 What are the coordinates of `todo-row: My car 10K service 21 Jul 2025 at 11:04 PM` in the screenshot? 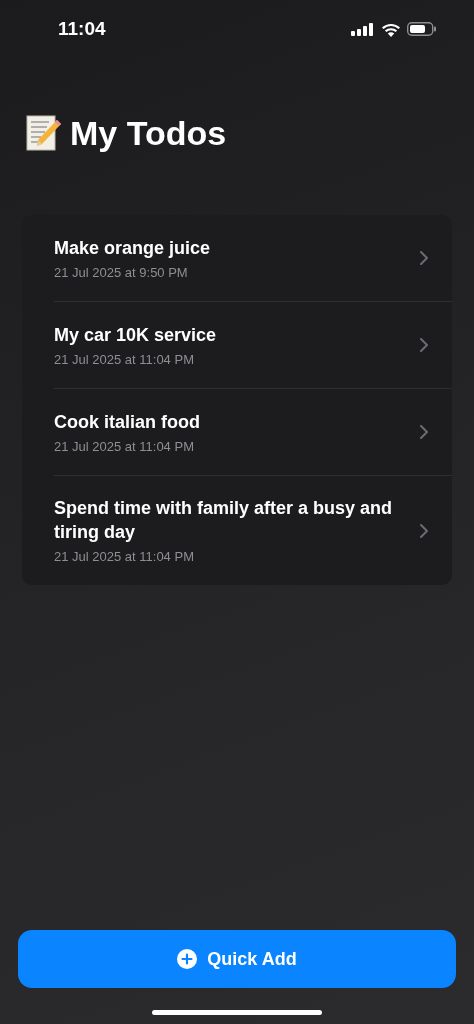 It's located at (253, 345).